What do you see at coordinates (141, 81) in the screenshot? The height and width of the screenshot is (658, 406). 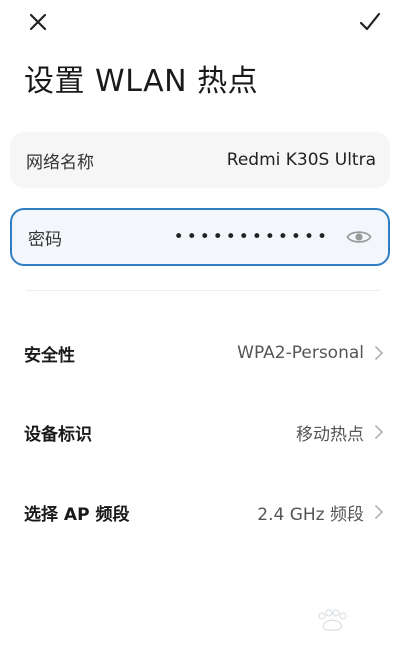 I see `page-title: 设置 WLAN 热点` at bounding box center [141, 81].